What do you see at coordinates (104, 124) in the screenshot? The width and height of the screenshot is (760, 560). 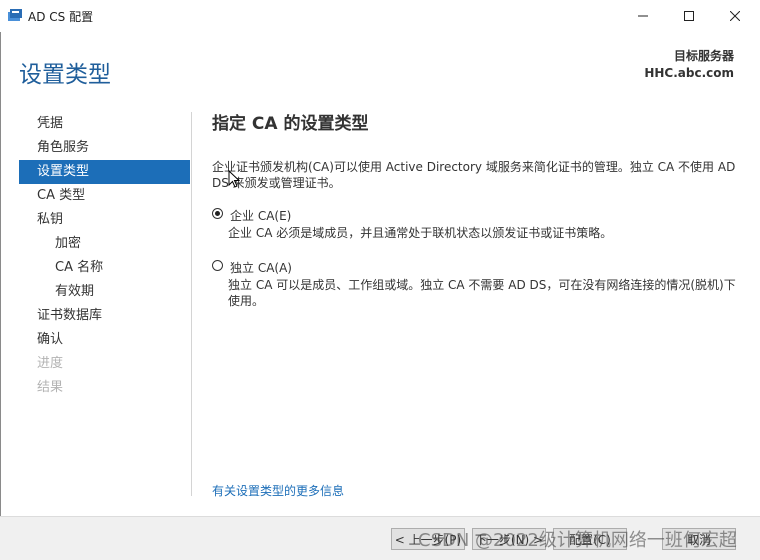 I see `sidebar-item-credentials: 凭据` at bounding box center [104, 124].